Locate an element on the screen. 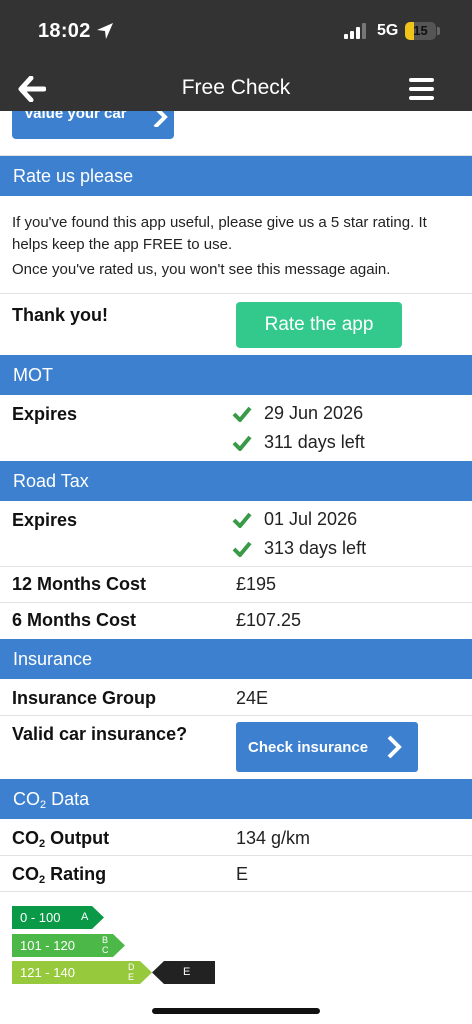 This screenshot has width=472, height=1024. tax-days-left: 313 days left is located at coordinates (315, 548).